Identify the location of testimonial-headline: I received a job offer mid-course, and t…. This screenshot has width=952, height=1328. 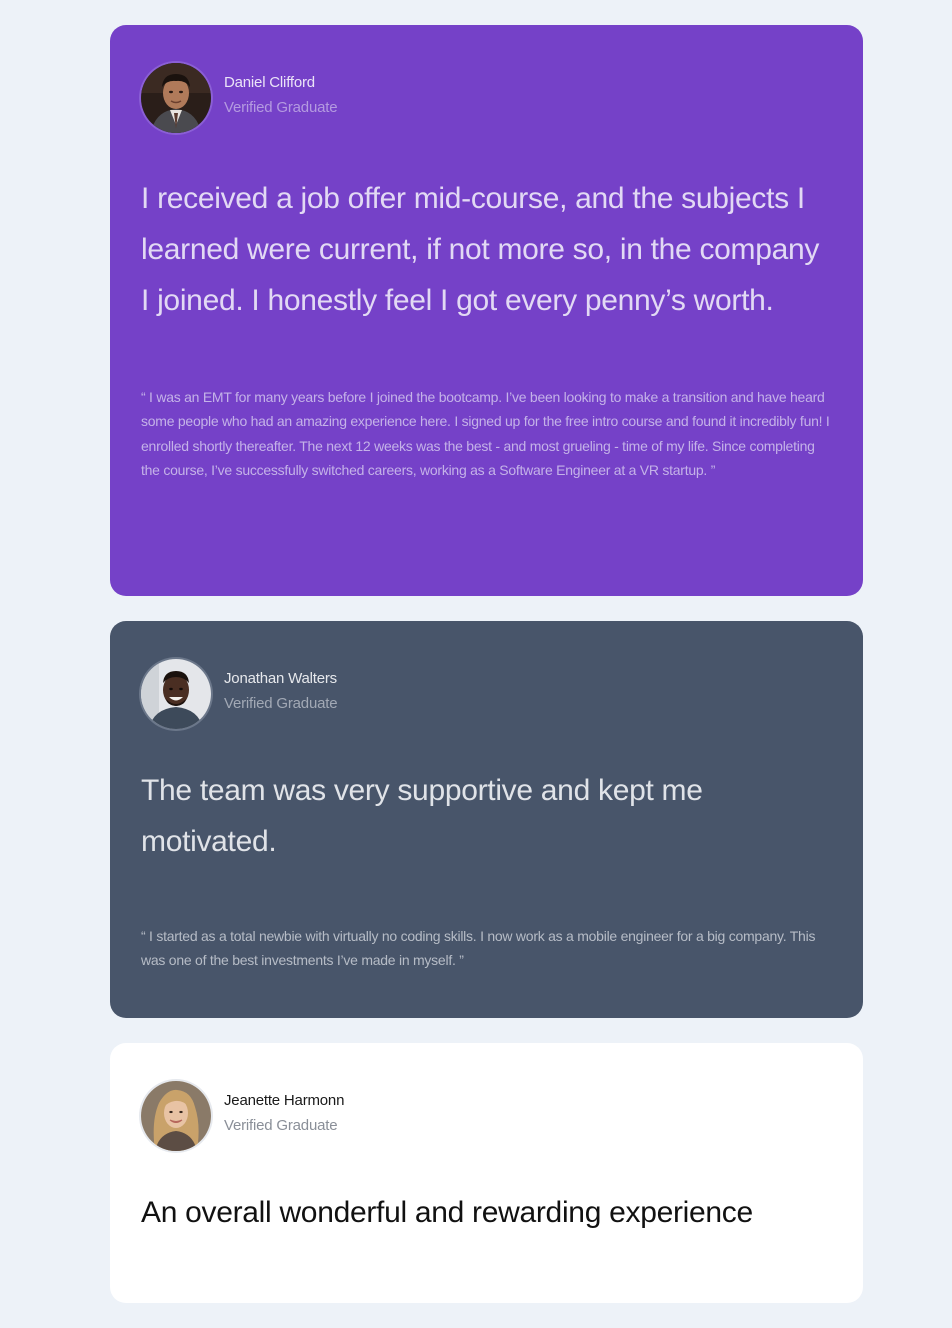
(480, 249).